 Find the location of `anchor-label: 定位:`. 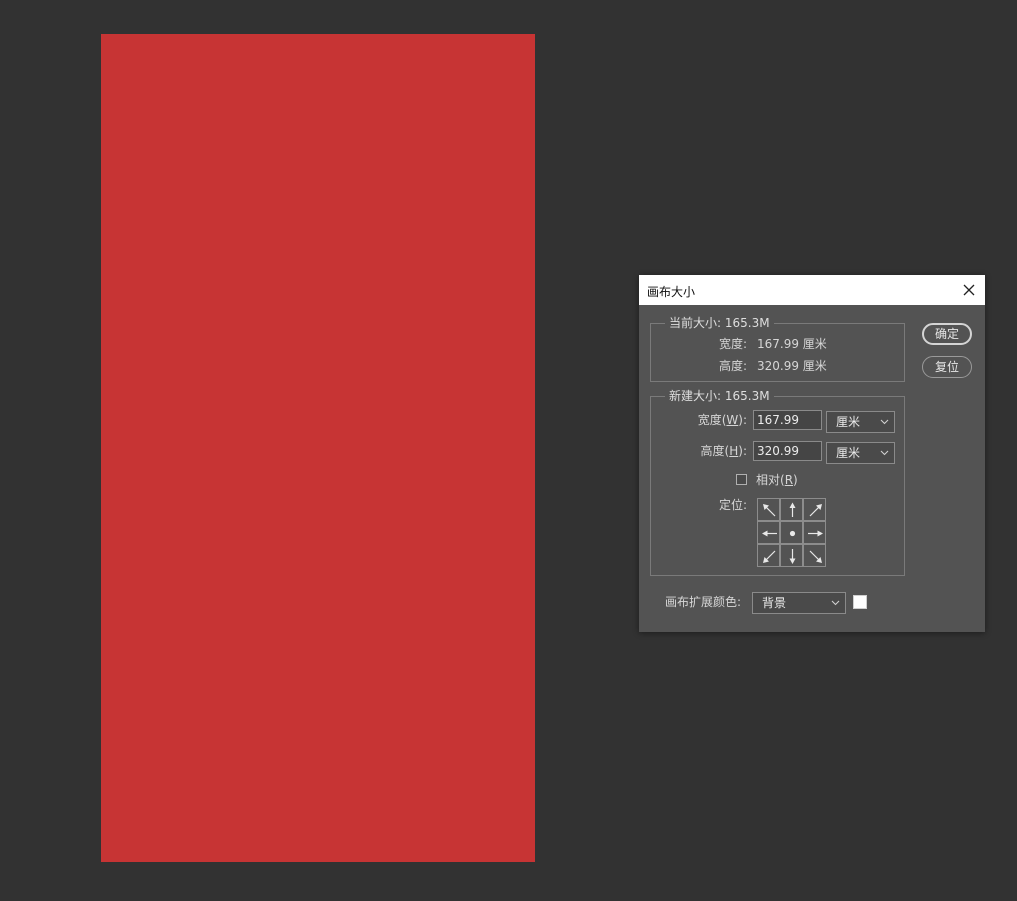

anchor-label: 定位: is located at coordinates (732, 505).